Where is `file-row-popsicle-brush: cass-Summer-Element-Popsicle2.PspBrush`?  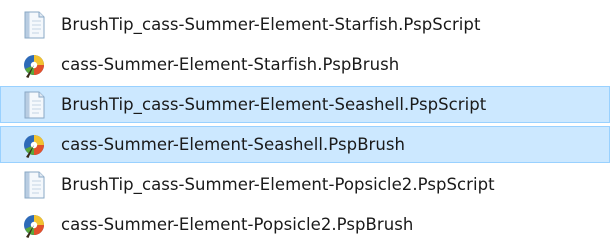
file-row-popsicle-brush: cass-Summer-Element-Popsicle2.PspBrush is located at coordinates (305, 224).